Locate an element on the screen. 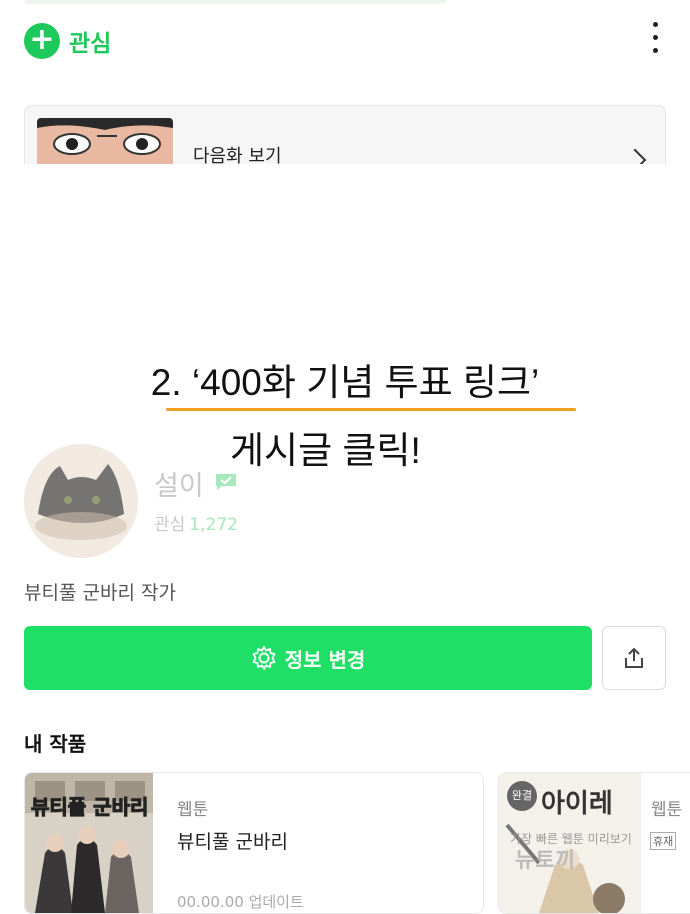  edit-info-button: 정보 변경 is located at coordinates (308, 658).